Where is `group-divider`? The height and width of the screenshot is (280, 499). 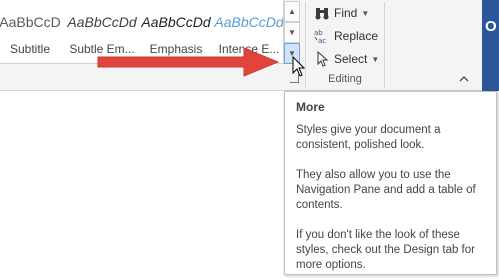 group-divider is located at coordinates (384, 45).